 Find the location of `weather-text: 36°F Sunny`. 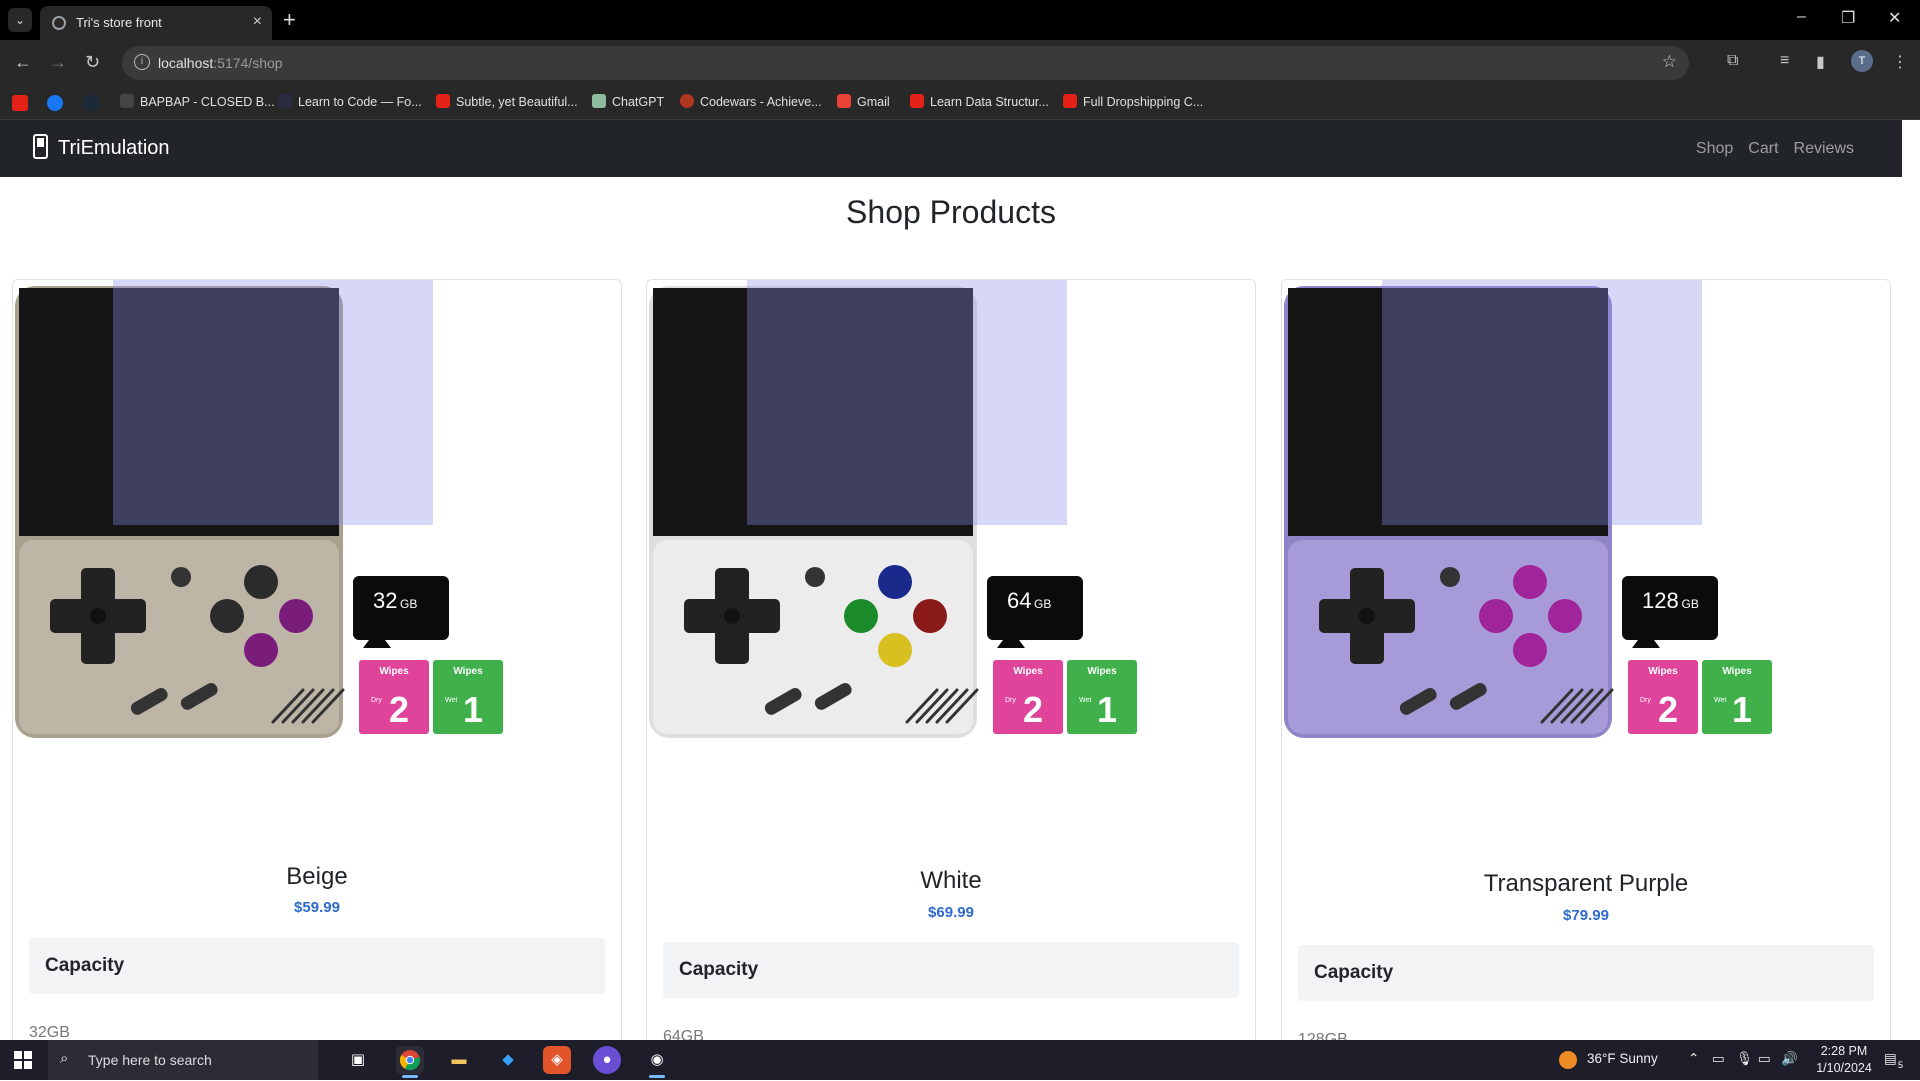

weather-text: 36°F Sunny is located at coordinates (1622, 1058).